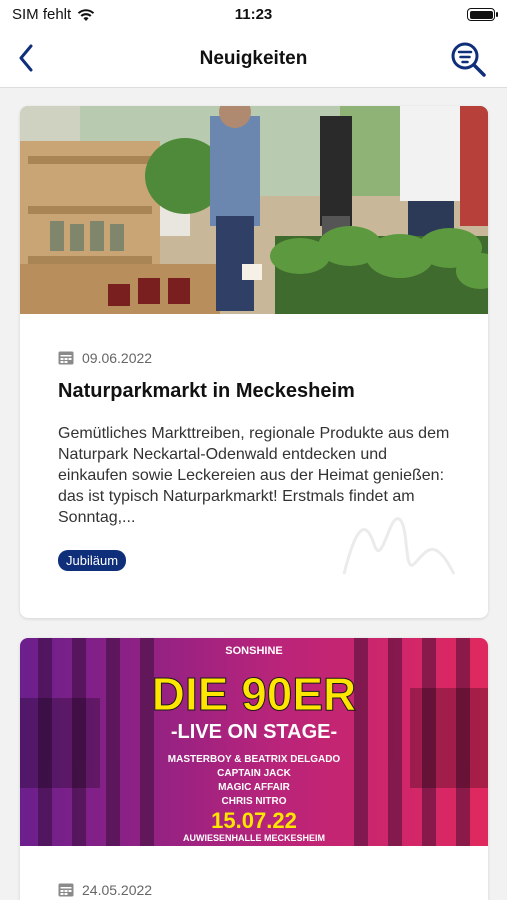 This screenshot has width=507, height=900. I want to click on article-date: 24.05.2022, so click(117, 890).